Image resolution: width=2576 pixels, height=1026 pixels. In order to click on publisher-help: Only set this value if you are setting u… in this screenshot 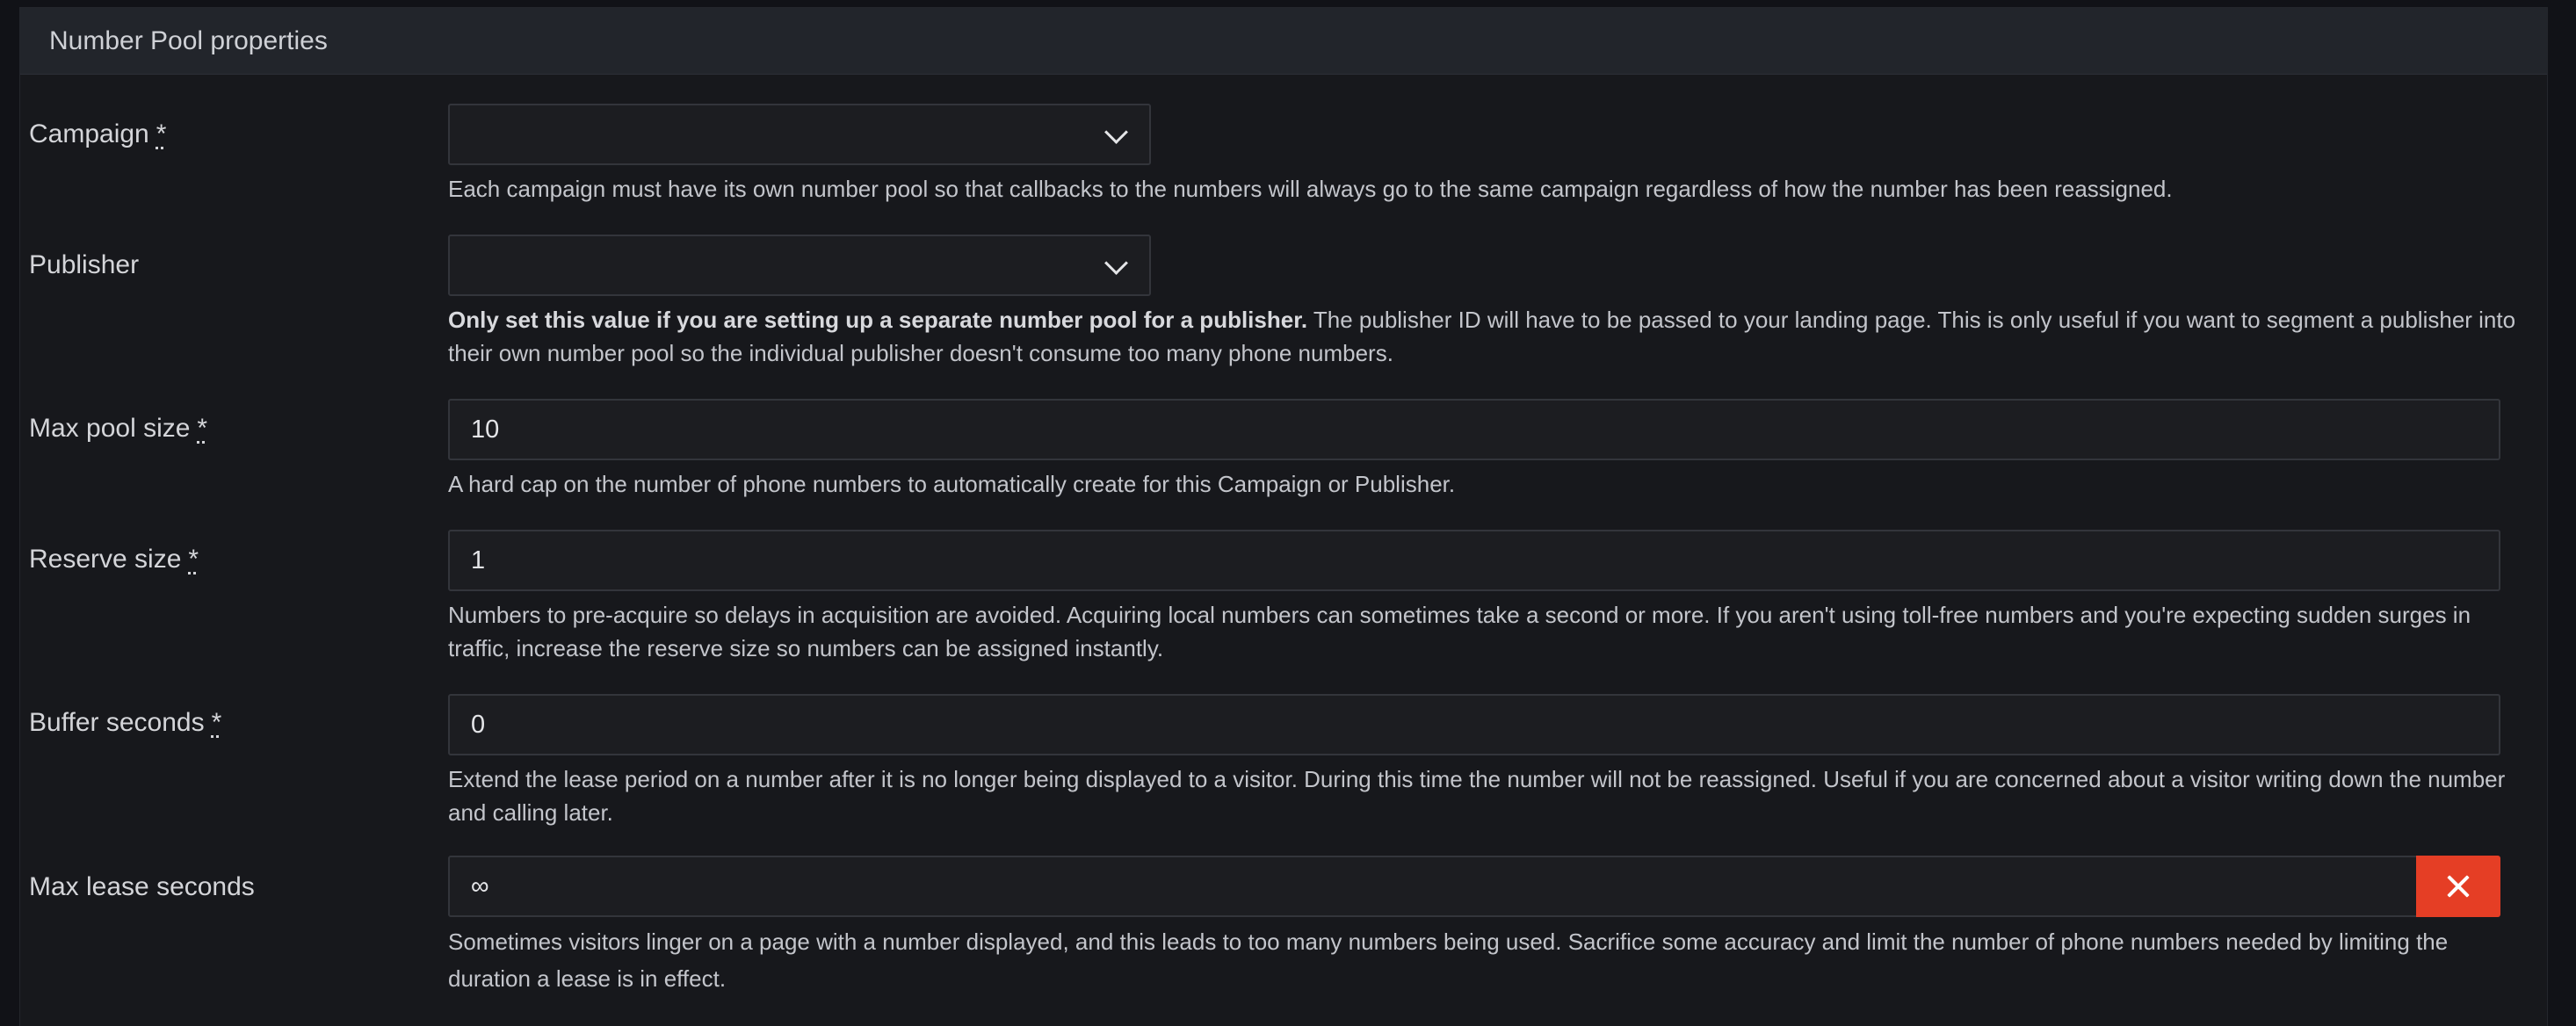, I will do `click(1485, 336)`.